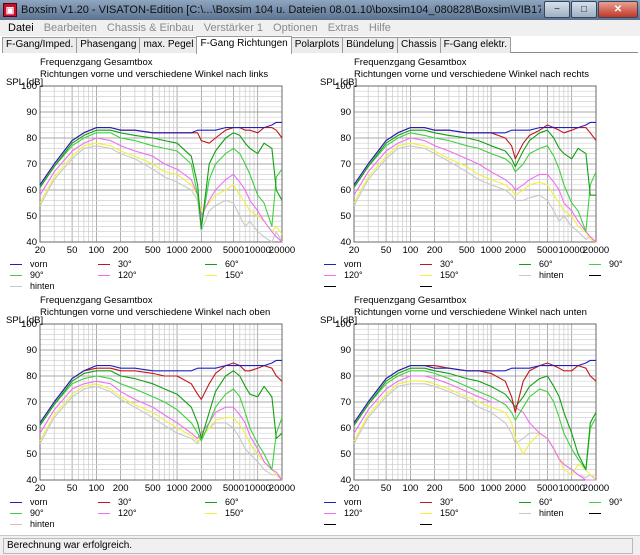 The height and width of the screenshot is (555, 640). Describe the element at coordinates (10, 10) in the screenshot. I see `app-icon: ▣` at that location.